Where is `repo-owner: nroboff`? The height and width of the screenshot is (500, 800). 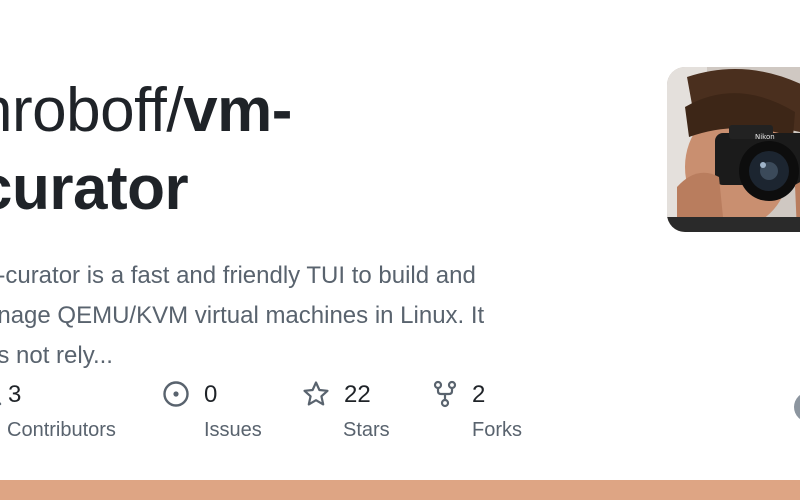 repo-owner: nroboff is located at coordinates (83, 110).